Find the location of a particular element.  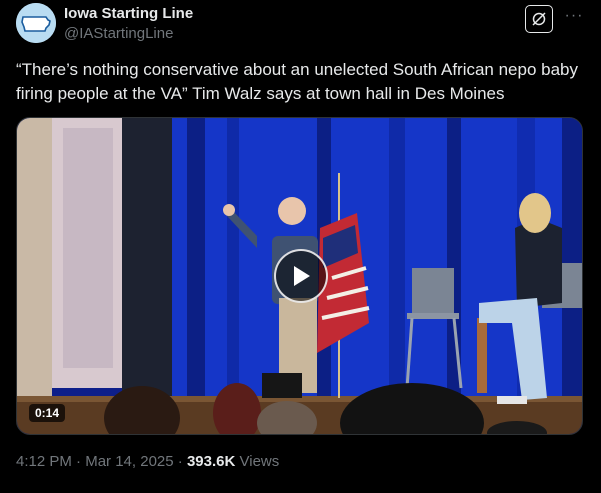

play-icon is located at coordinates (302, 276).